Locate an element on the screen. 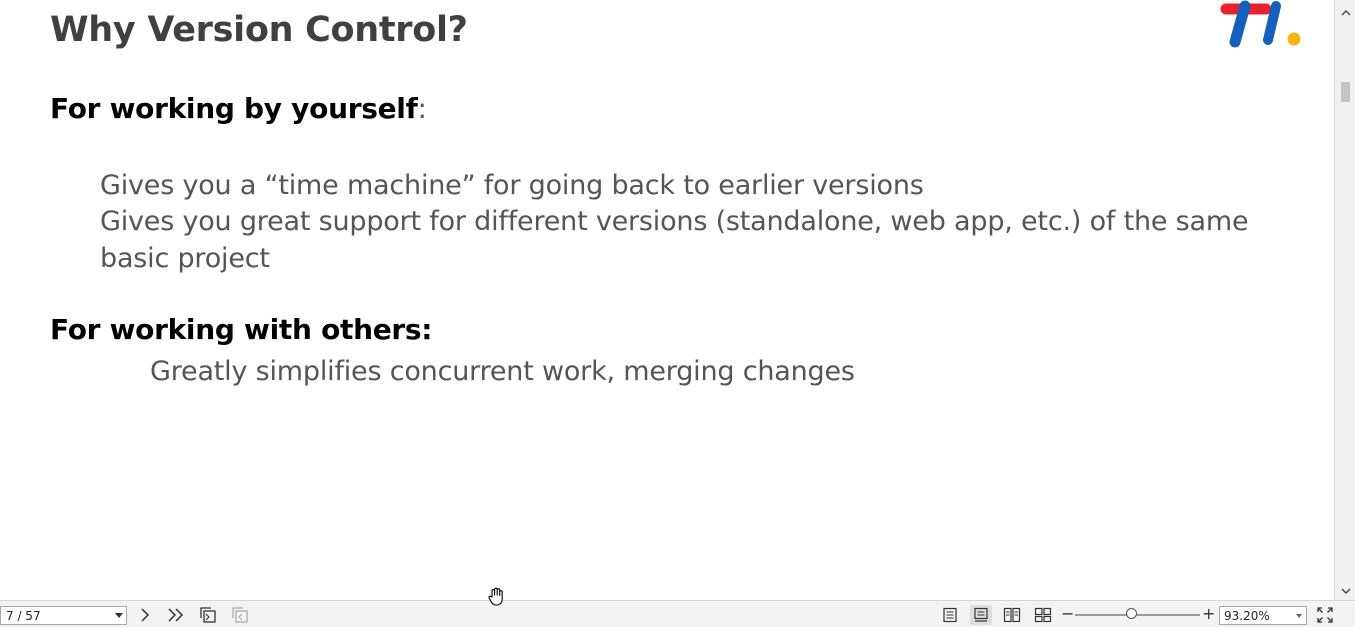 Image resolution: width=1355 pixels, height=627 pixels. vertical-scrollbar is located at coordinates (1344, 300).